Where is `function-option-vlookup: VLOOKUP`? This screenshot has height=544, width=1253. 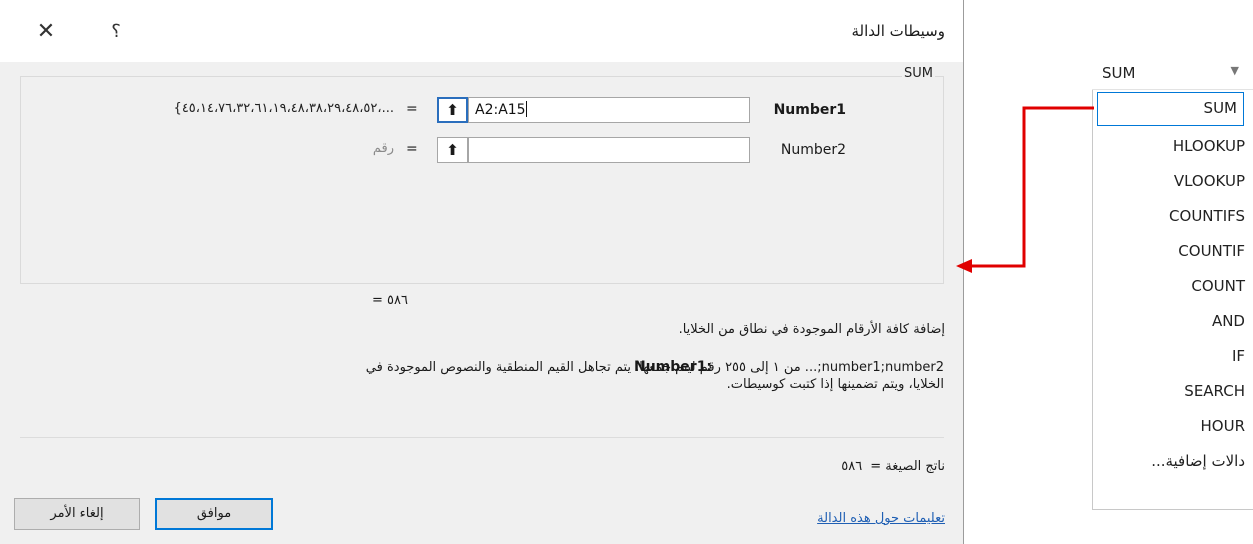
function-option-vlookup: VLOOKUP is located at coordinates (1209, 181).